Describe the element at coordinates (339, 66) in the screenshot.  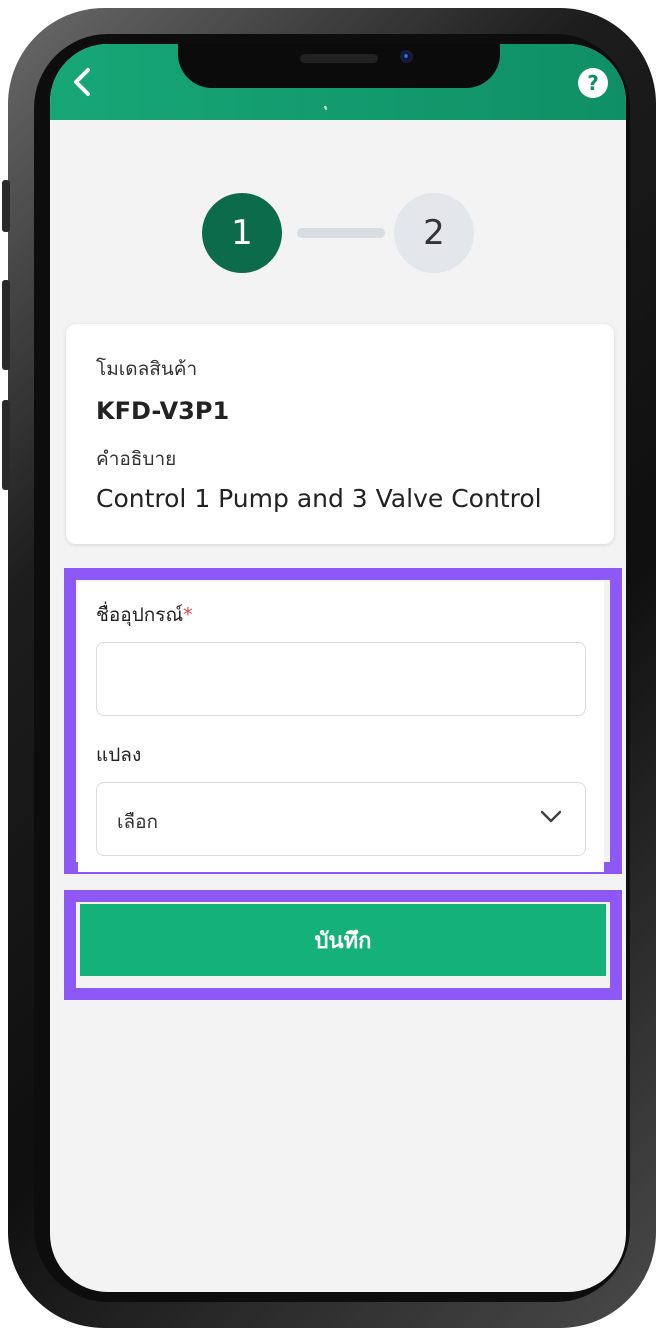
I see `phone-notch` at that location.